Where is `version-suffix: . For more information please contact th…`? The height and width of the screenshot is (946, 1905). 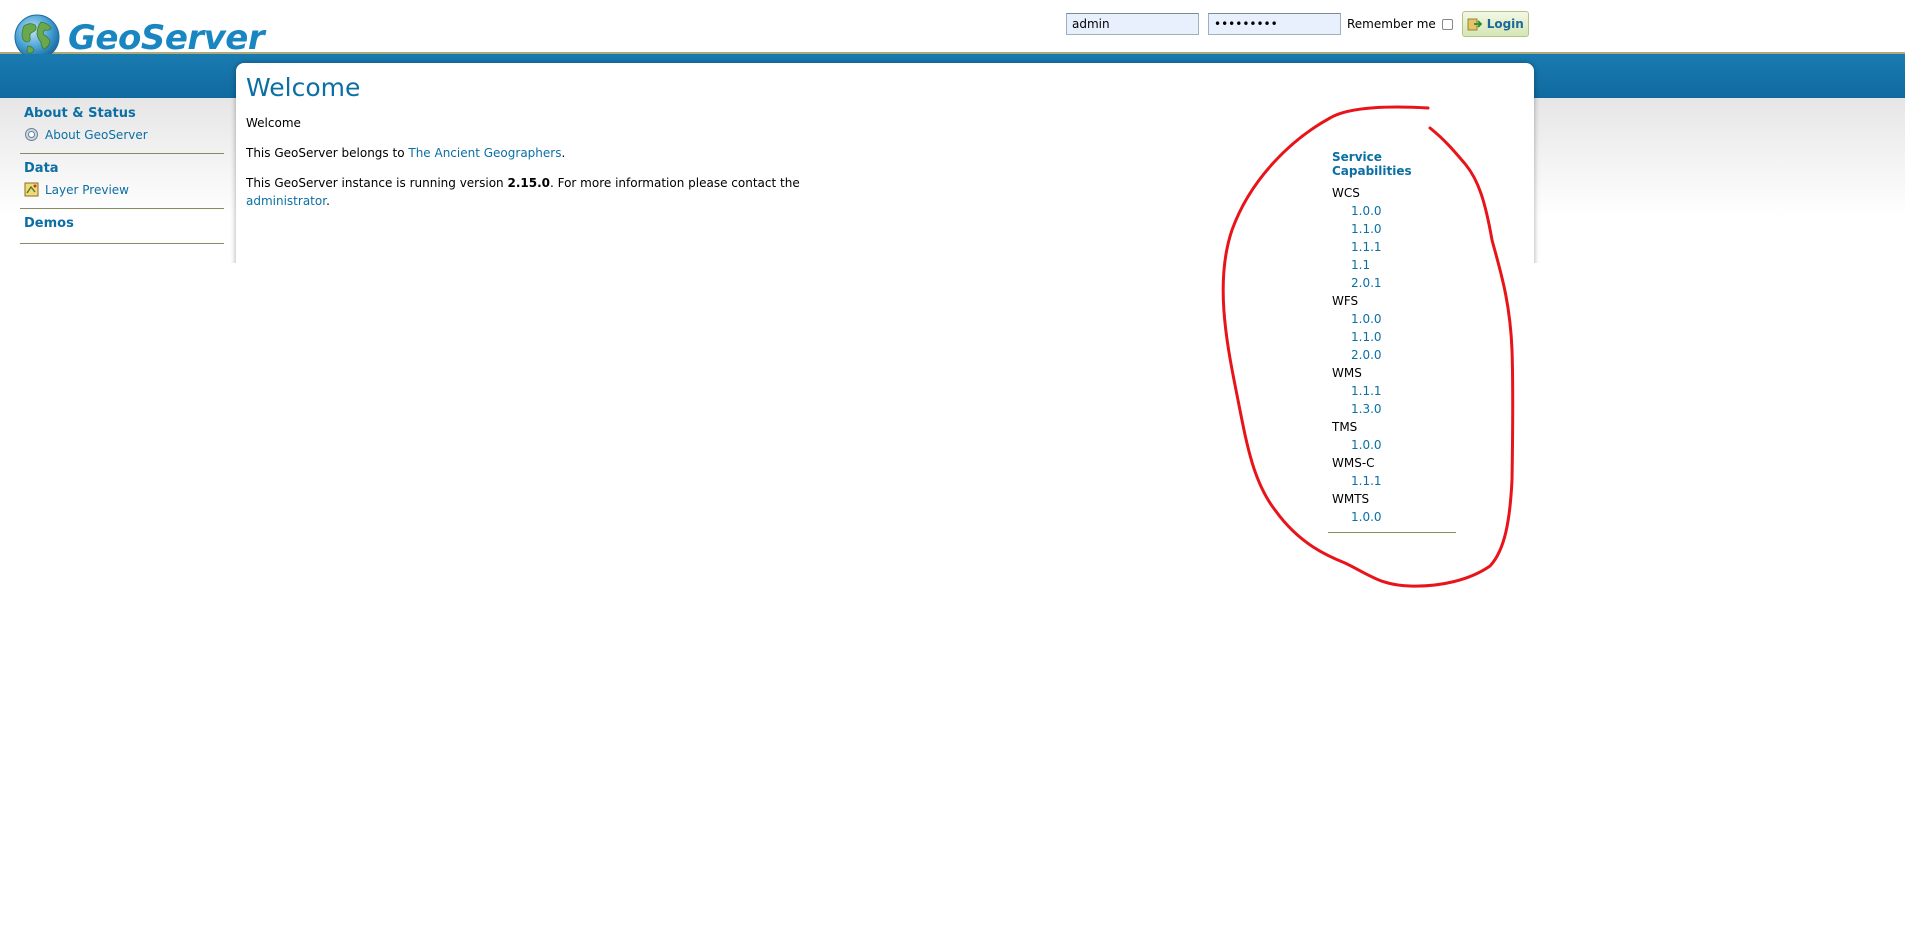 version-suffix: . For more information please contact th… is located at coordinates (674, 183).